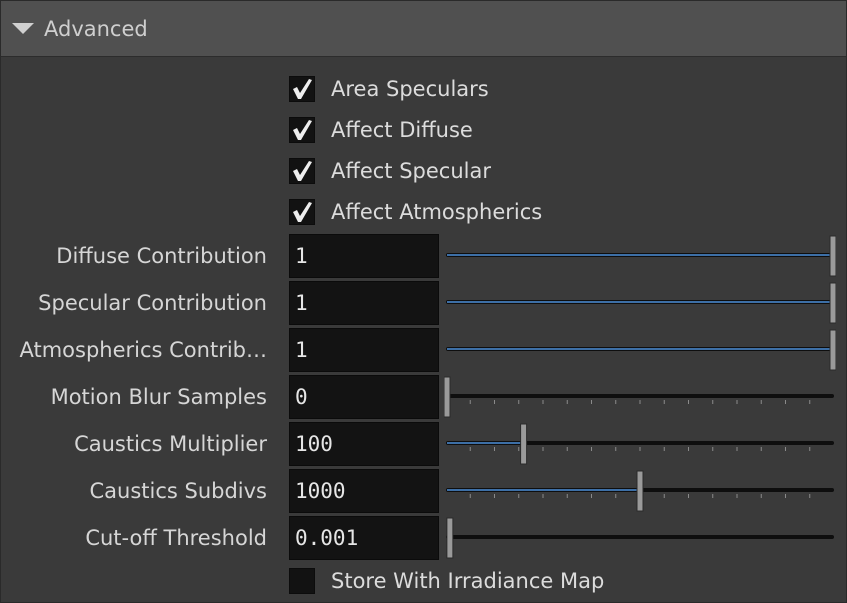 The height and width of the screenshot is (603, 847). I want to click on motion-blur-samples-label: Motion Blur Samples, so click(158, 397).